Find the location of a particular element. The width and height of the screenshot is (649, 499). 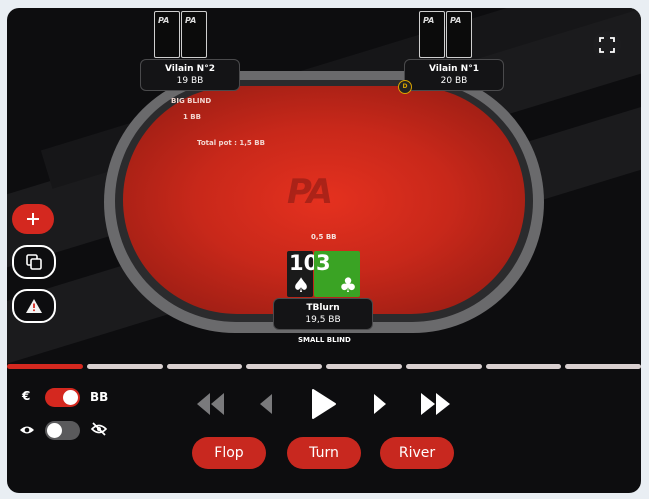

player-box-villain-2: Vilain N°2 19 BB is located at coordinates (190, 75).